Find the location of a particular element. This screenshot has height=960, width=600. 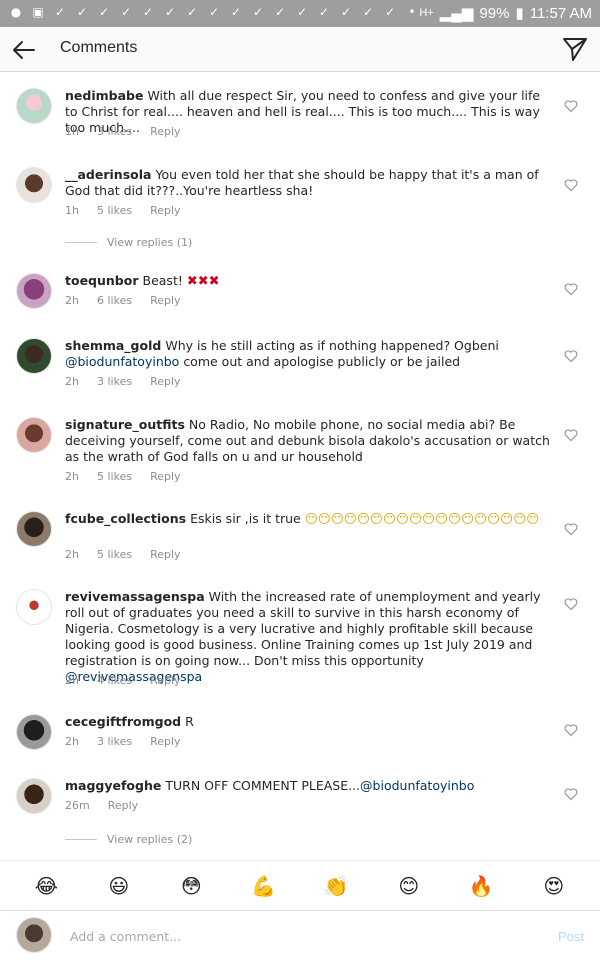

page-title: Comments is located at coordinates (99, 47).